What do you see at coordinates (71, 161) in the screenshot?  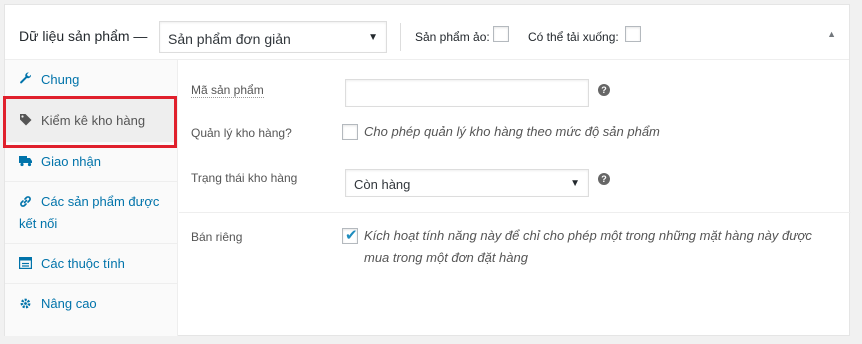 I see `tab-label: Giao nhận` at bounding box center [71, 161].